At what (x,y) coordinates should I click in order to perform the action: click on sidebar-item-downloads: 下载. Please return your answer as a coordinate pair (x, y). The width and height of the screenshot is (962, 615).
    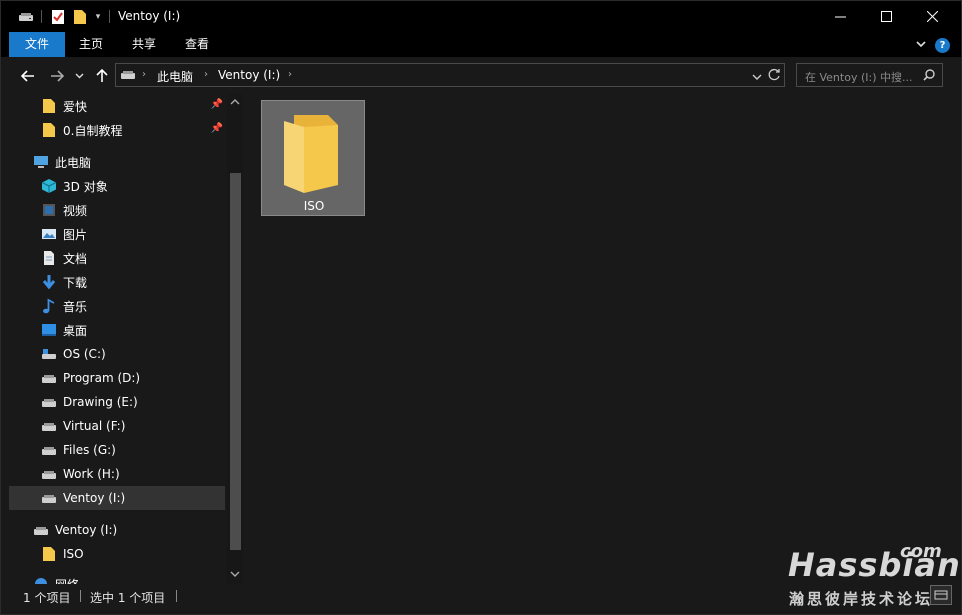
    Looking at the image, I should click on (117, 282).